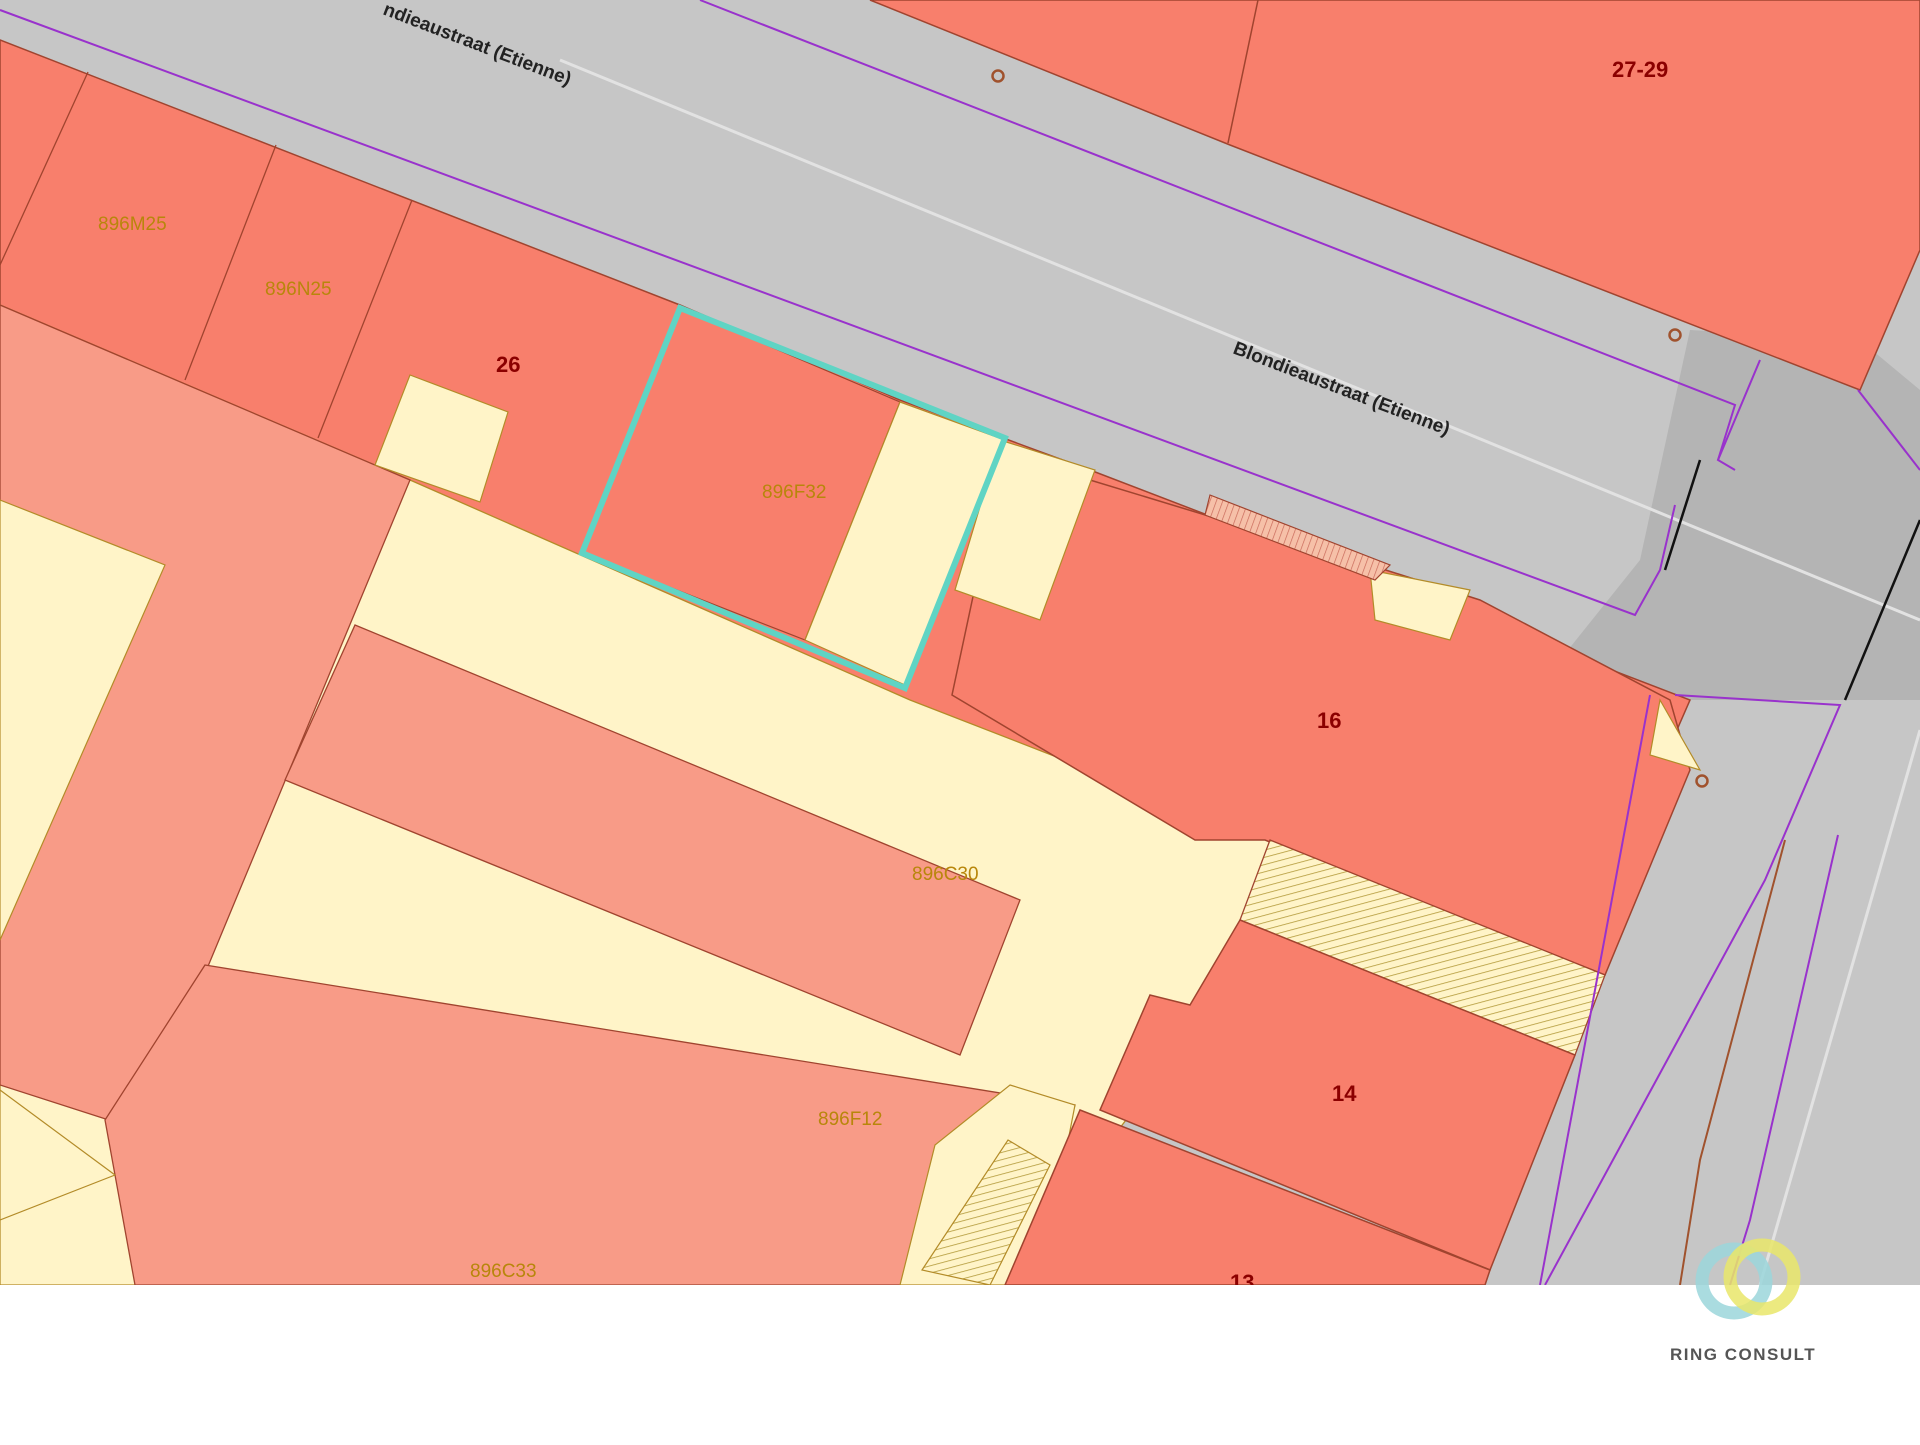 The width and height of the screenshot is (1920, 1445). What do you see at coordinates (1329, 720) in the screenshot?
I see `house-number-16: 16` at bounding box center [1329, 720].